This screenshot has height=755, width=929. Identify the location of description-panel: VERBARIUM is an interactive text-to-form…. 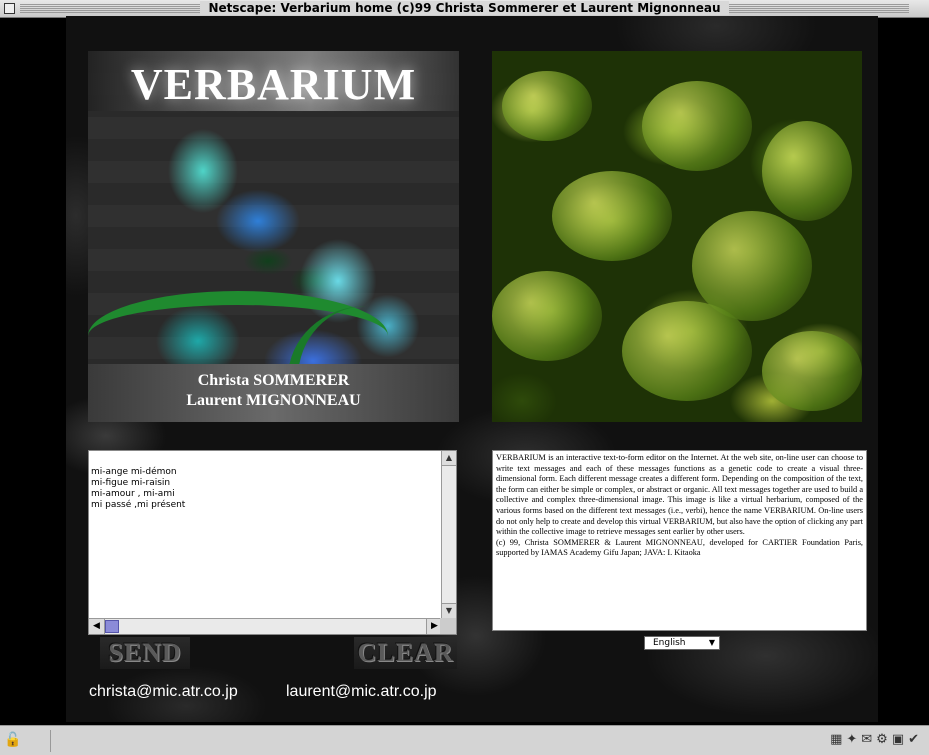
(679, 540).